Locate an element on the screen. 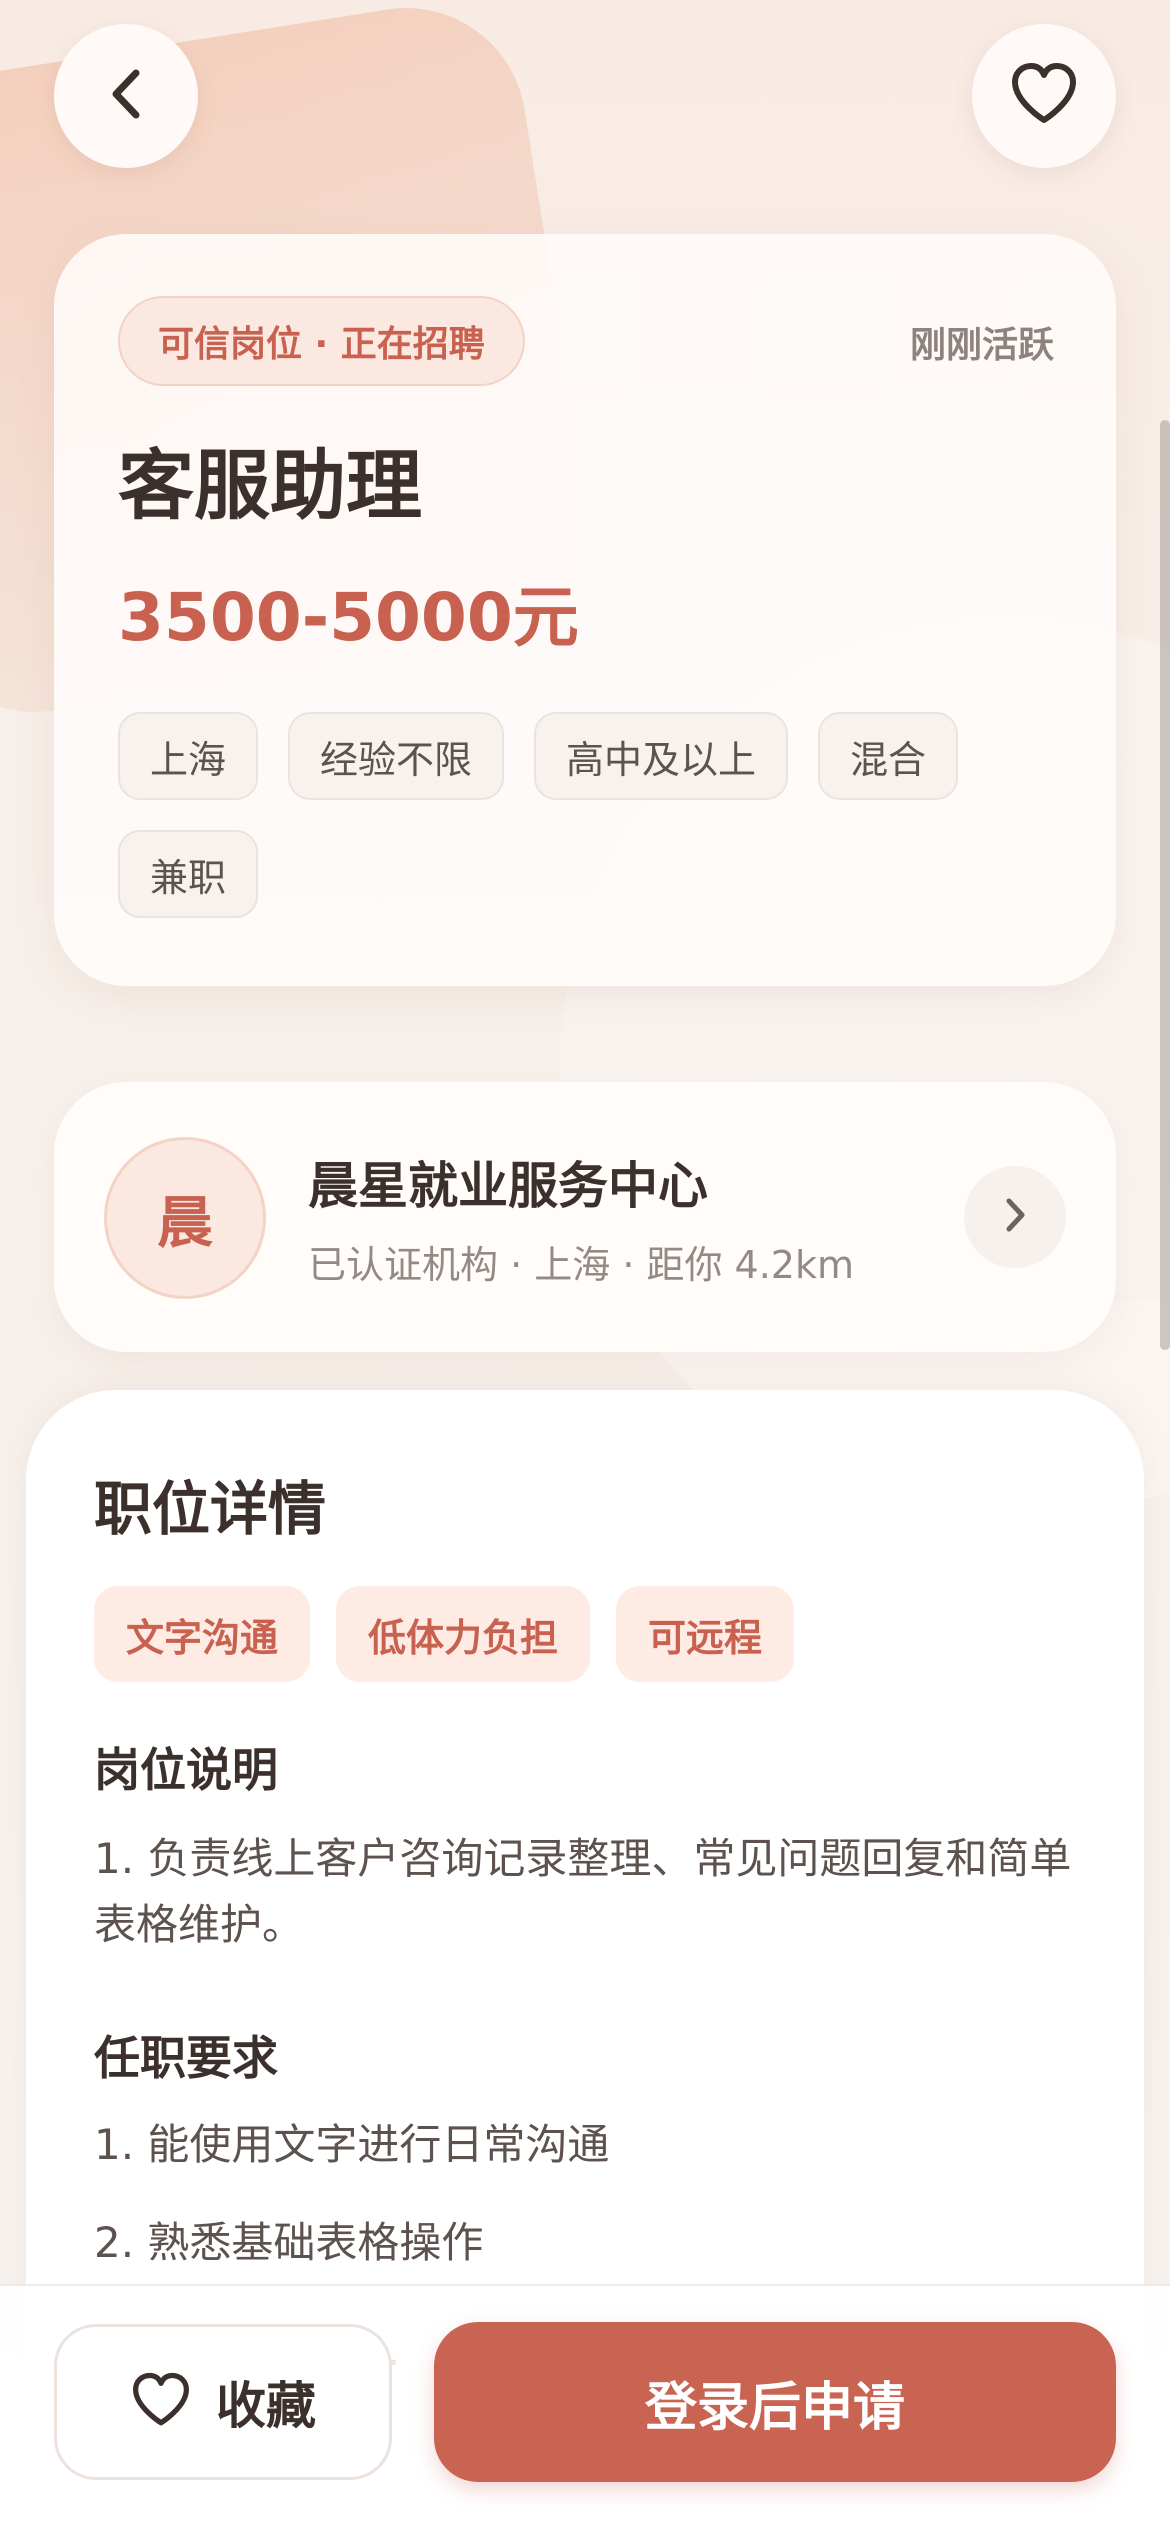 The width and height of the screenshot is (1170, 2532). feature-tags: 文字沟通 低体力负担 可远程 is located at coordinates (444, 1634).